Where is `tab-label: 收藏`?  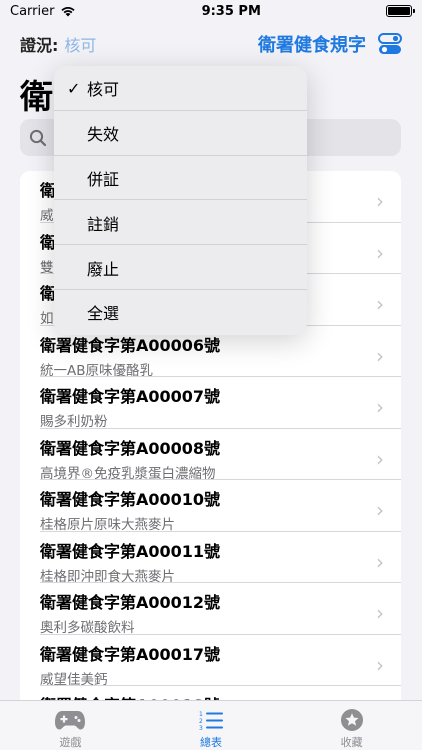 tab-label: 收藏 is located at coordinates (351, 742).